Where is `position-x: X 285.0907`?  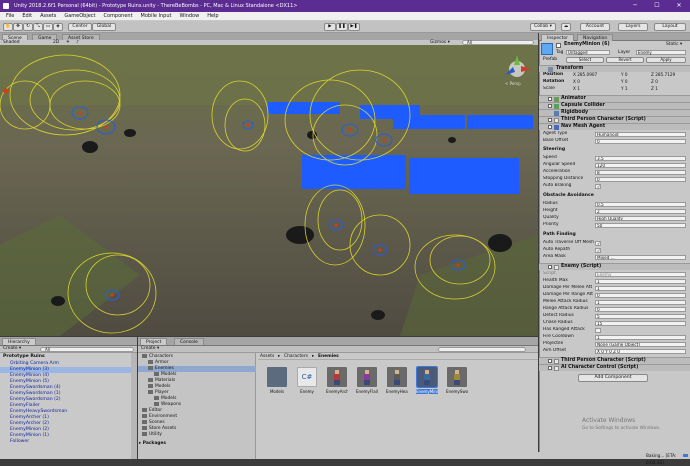 position-x: X 285.0907 is located at coordinates (585, 75).